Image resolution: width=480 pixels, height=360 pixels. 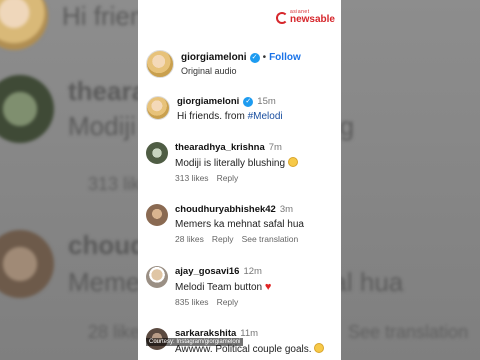 I want to click on avatar, so click(x=160, y=64).